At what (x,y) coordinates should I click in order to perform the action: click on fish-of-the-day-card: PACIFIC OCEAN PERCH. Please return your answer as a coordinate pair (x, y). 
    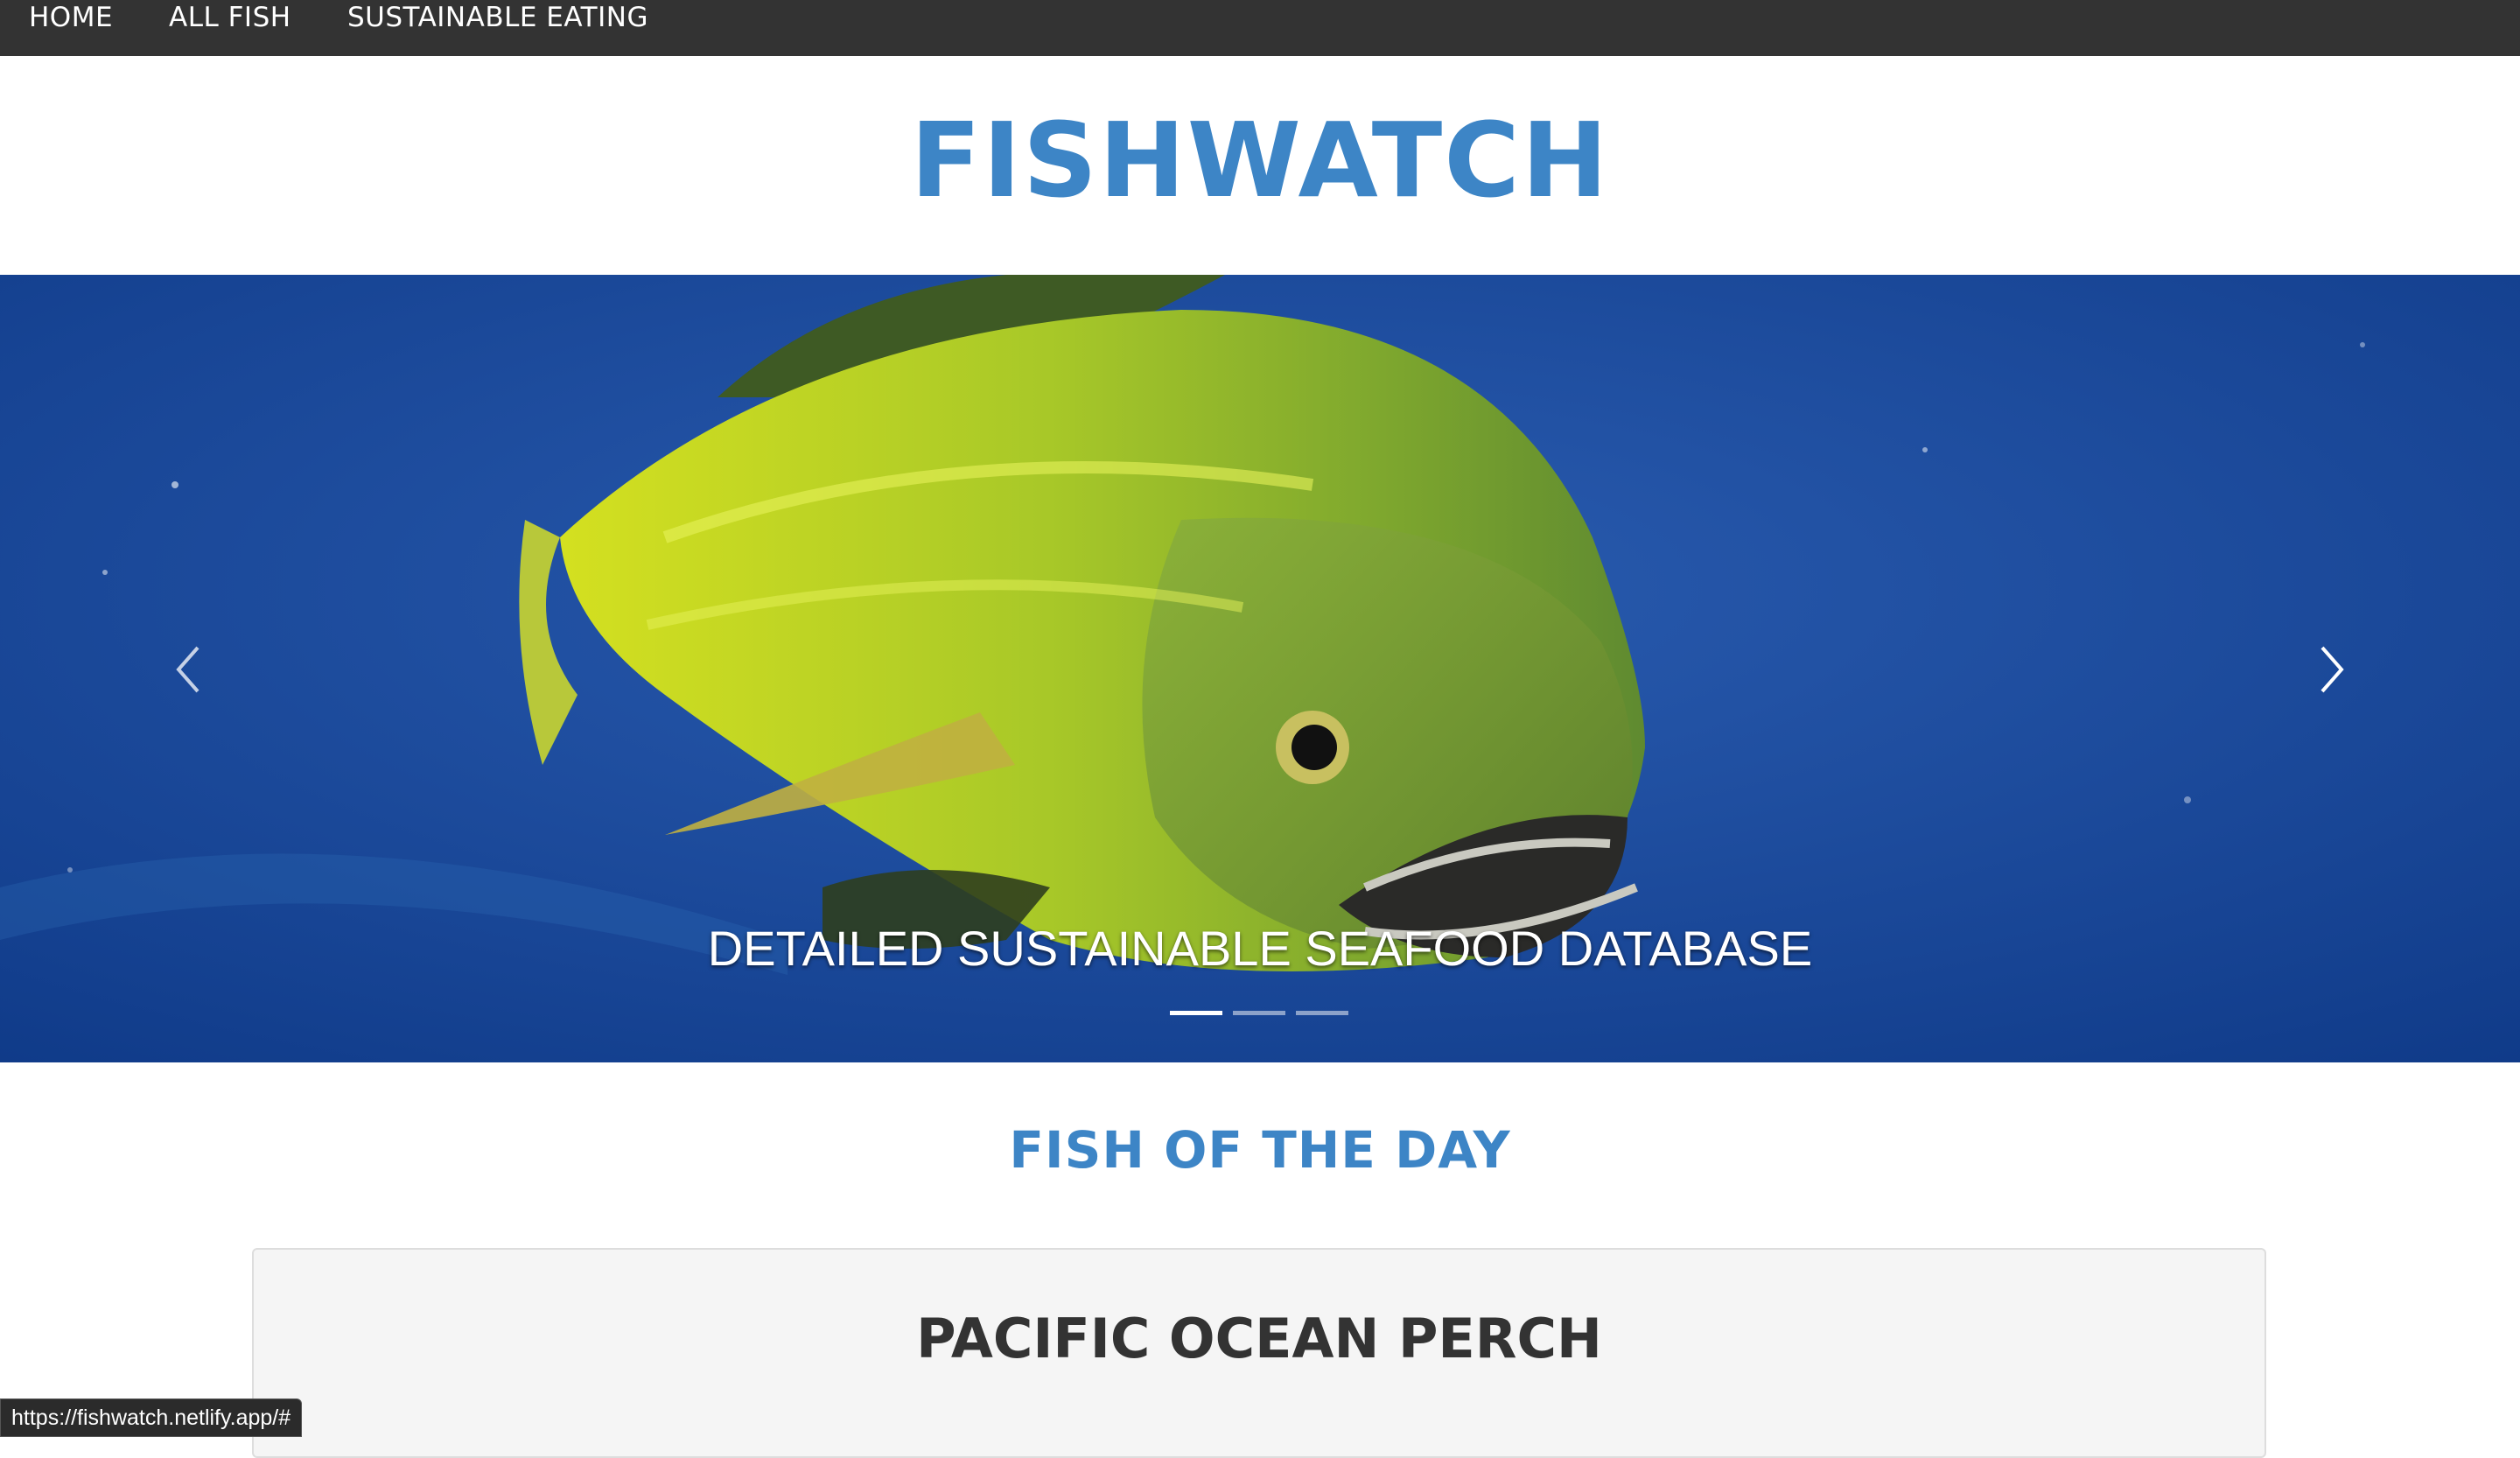
    Looking at the image, I should click on (1259, 1353).